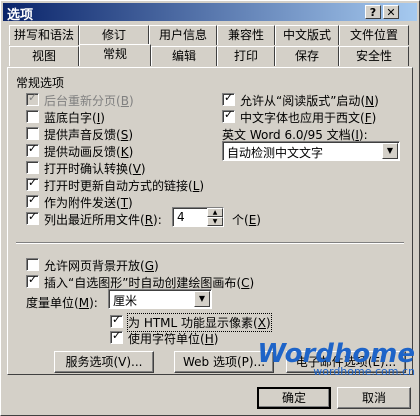 Image resolution: width=420 pixels, height=416 pixels. Describe the element at coordinates (20, 15) in the screenshot. I see `dialog-title: 选项` at that location.